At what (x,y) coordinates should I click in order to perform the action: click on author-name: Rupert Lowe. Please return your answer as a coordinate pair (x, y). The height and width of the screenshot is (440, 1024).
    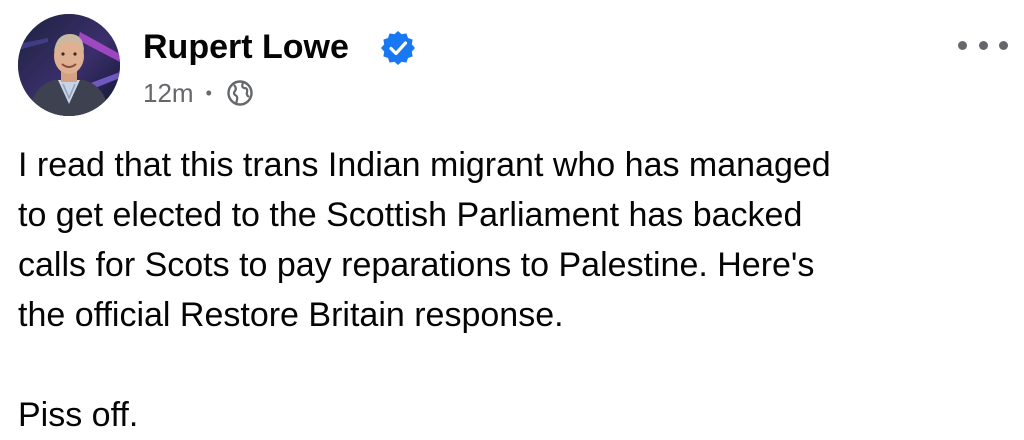
    Looking at the image, I should click on (246, 47).